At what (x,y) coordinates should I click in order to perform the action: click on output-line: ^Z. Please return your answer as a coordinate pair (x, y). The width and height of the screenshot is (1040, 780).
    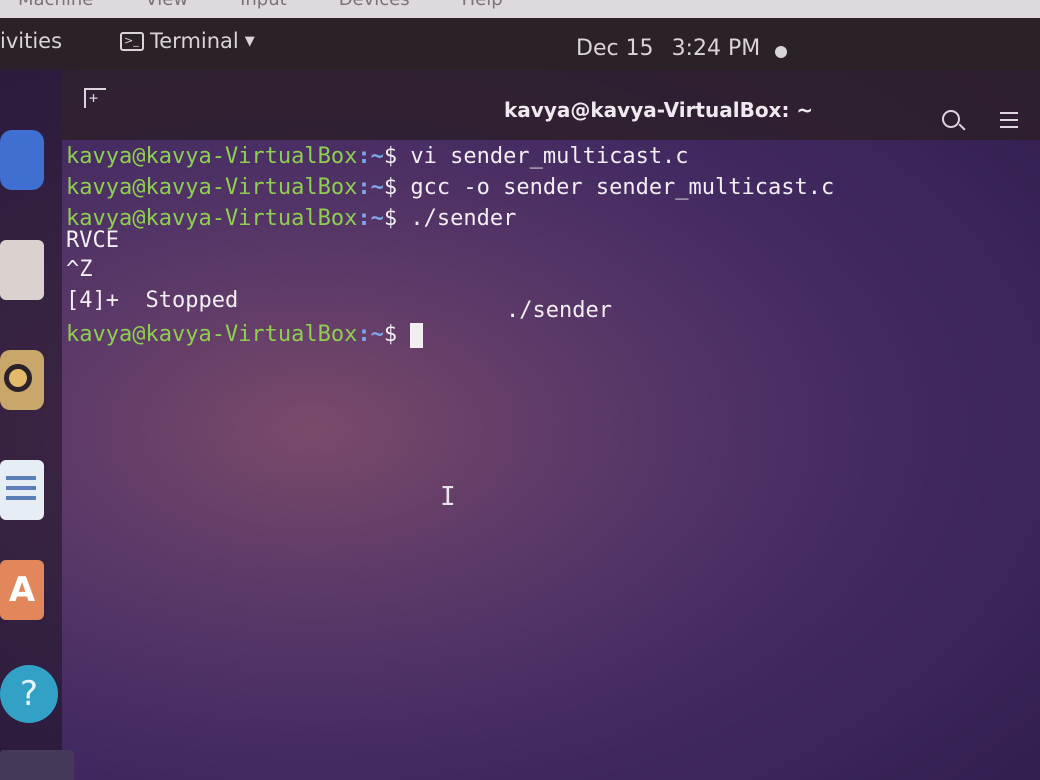
    Looking at the image, I should click on (79, 269).